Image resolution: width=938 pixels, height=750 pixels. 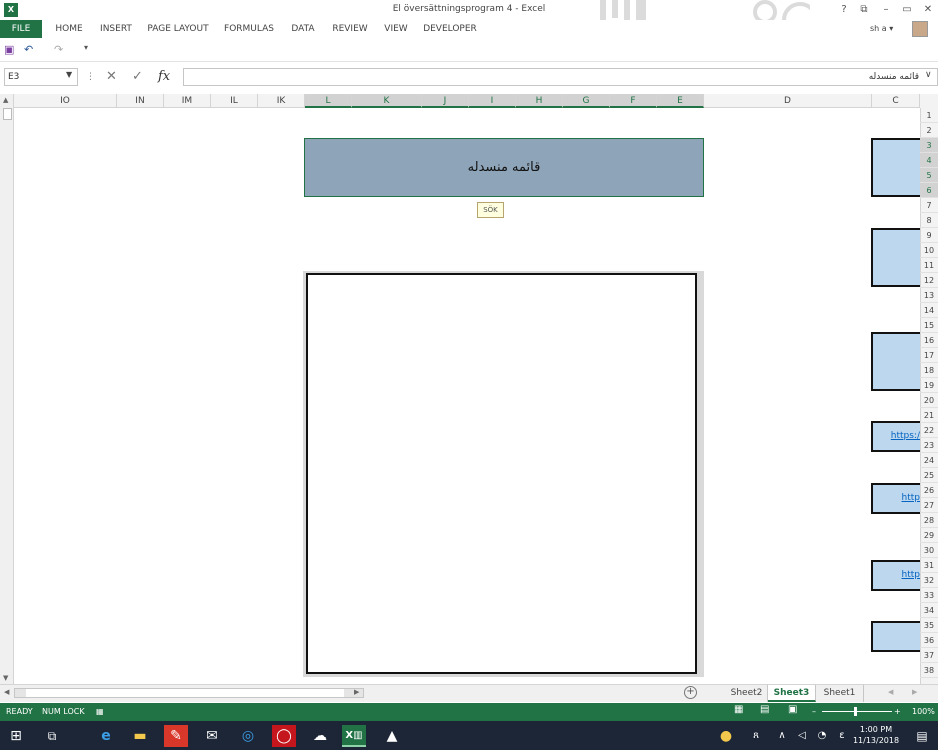 What do you see at coordinates (929, 475) in the screenshot?
I see `row-header: 25` at bounding box center [929, 475].